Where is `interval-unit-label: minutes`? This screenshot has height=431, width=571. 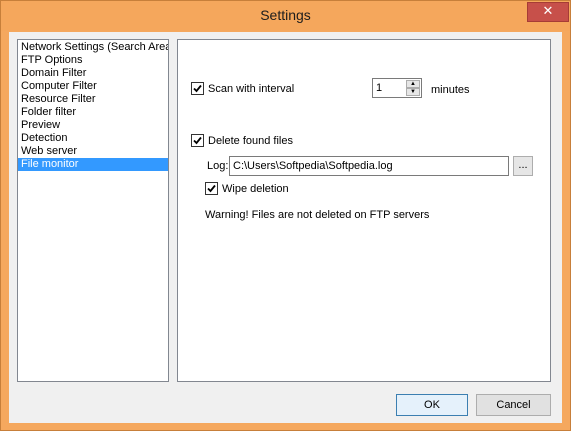
interval-unit-label: minutes is located at coordinates (450, 90).